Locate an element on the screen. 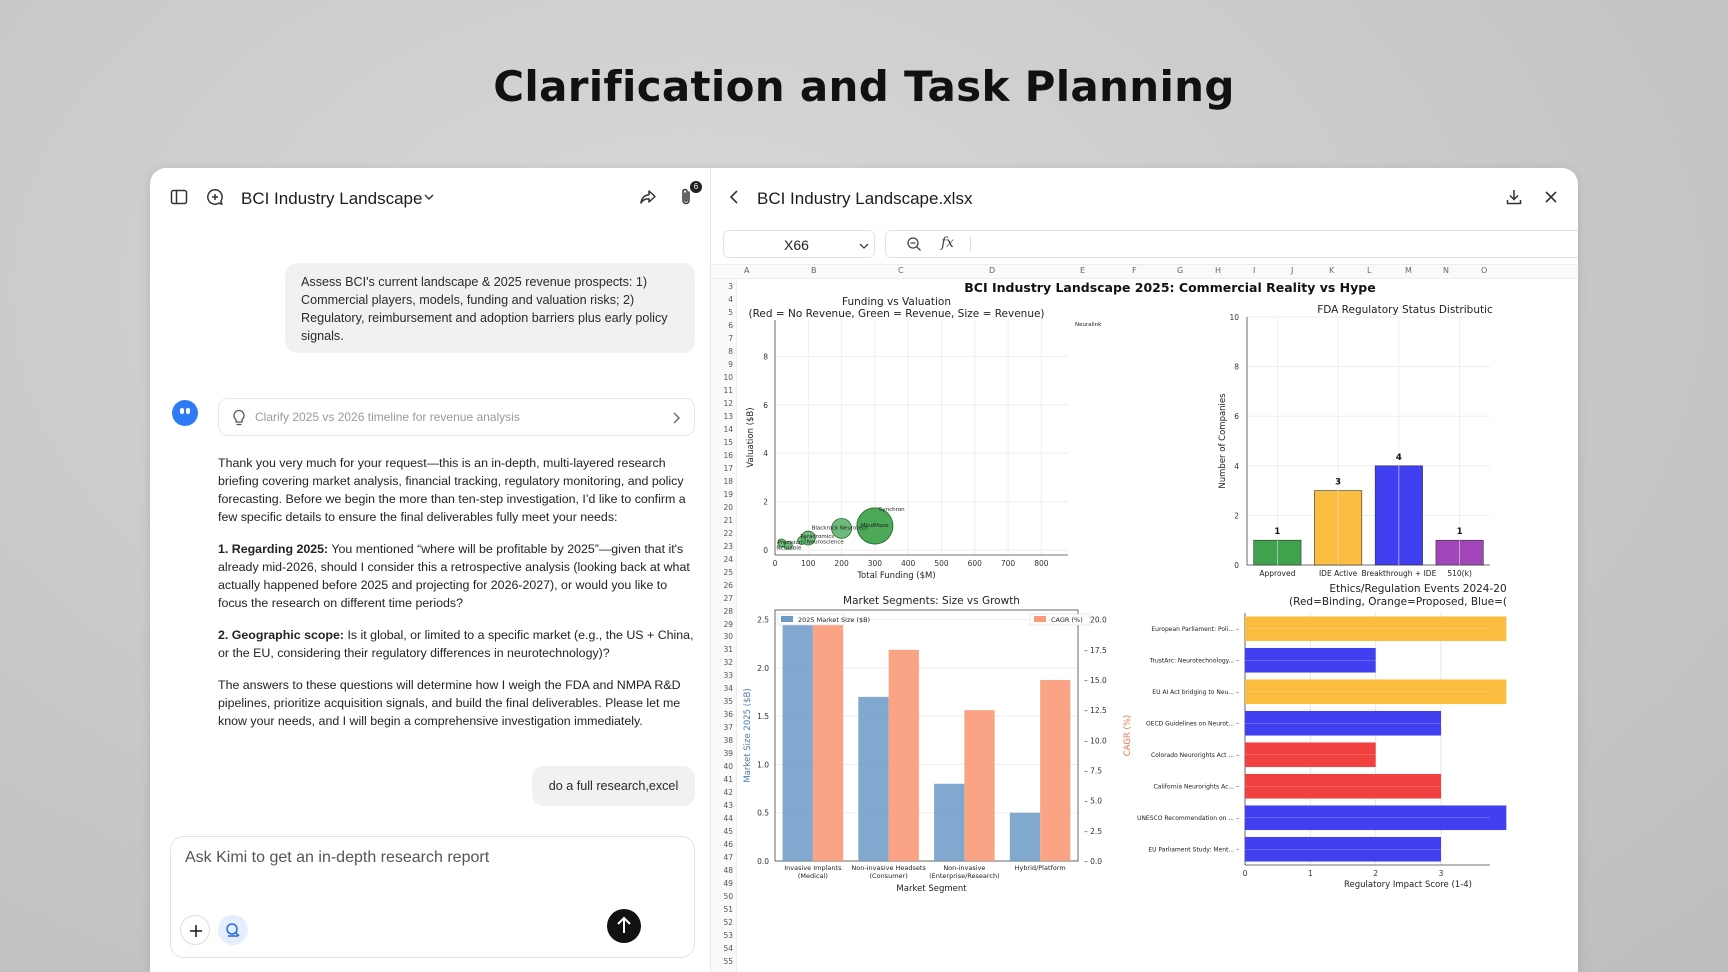  row-header: 17 is located at coordinates (722, 468).